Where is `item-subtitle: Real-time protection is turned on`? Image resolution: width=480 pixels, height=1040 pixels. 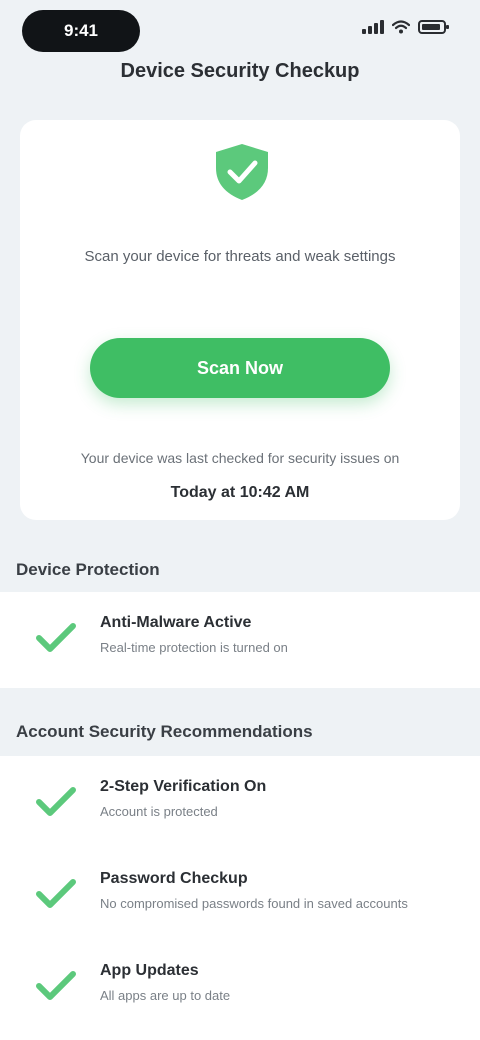
item-subtitle: Real-time protection is turned on is located at coordinates (194, 647).